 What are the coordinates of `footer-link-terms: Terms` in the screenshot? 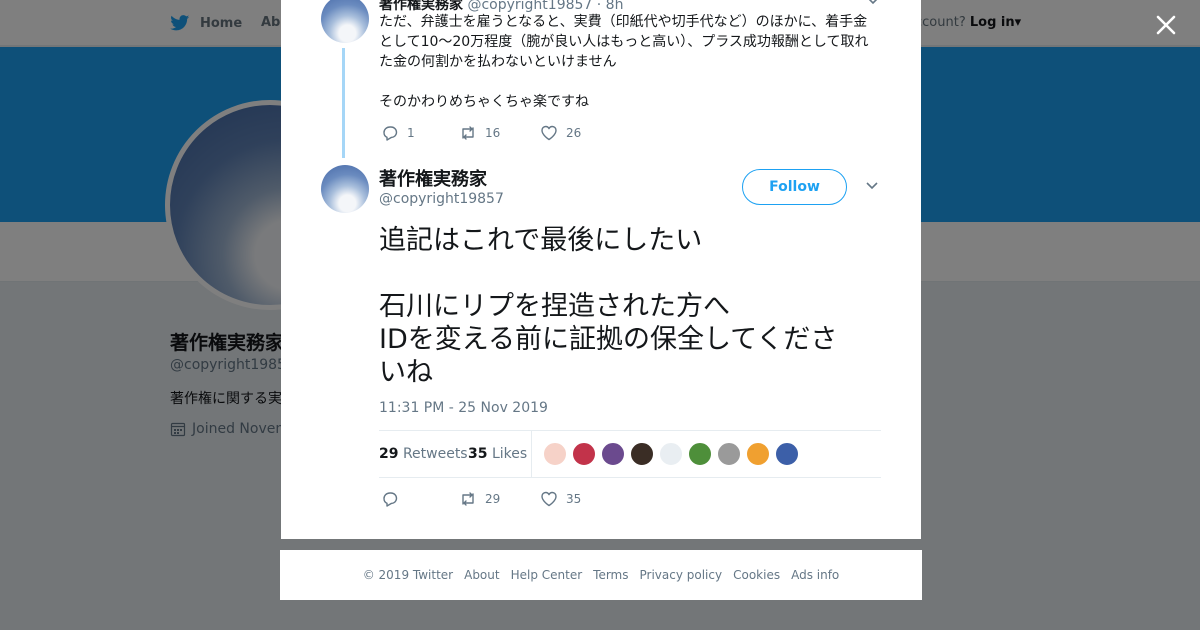 It's located at (610, 575).